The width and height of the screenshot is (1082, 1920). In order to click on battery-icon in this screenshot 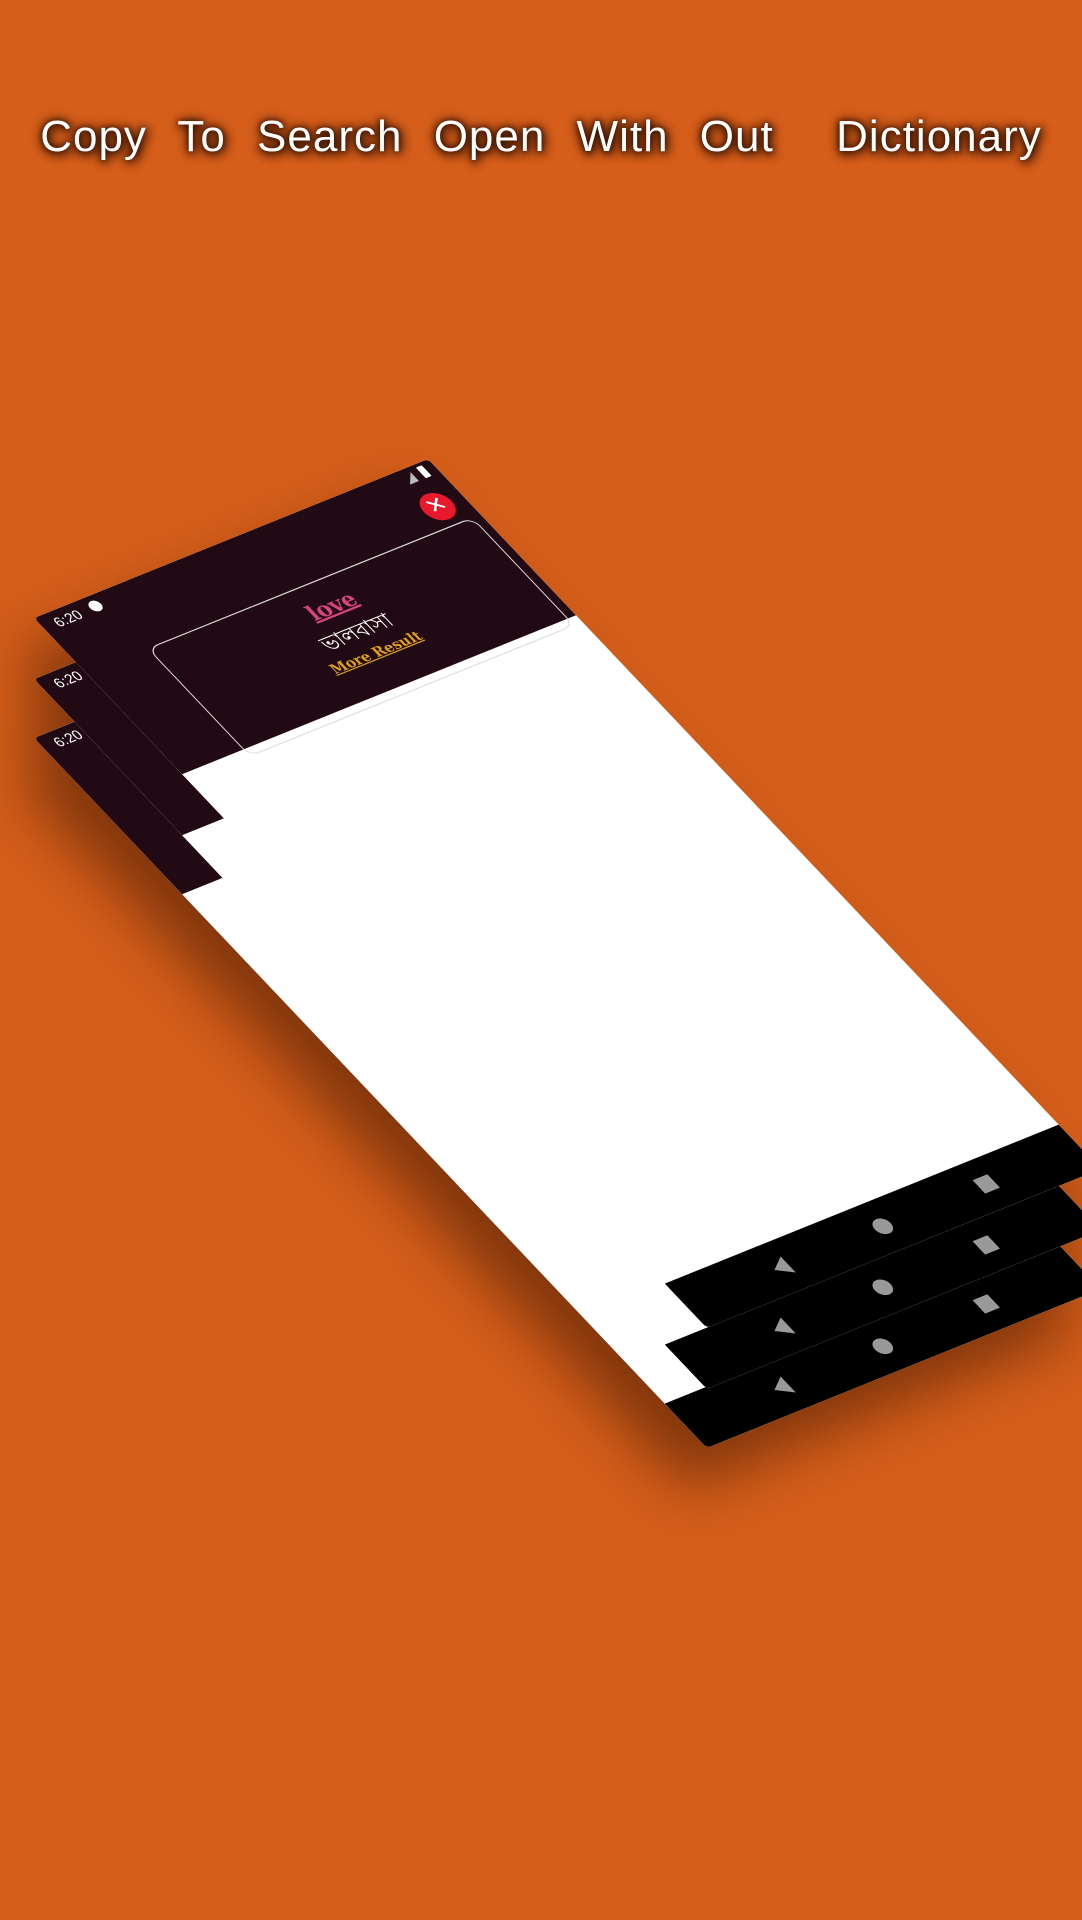, I will do `click(423, 472)`.